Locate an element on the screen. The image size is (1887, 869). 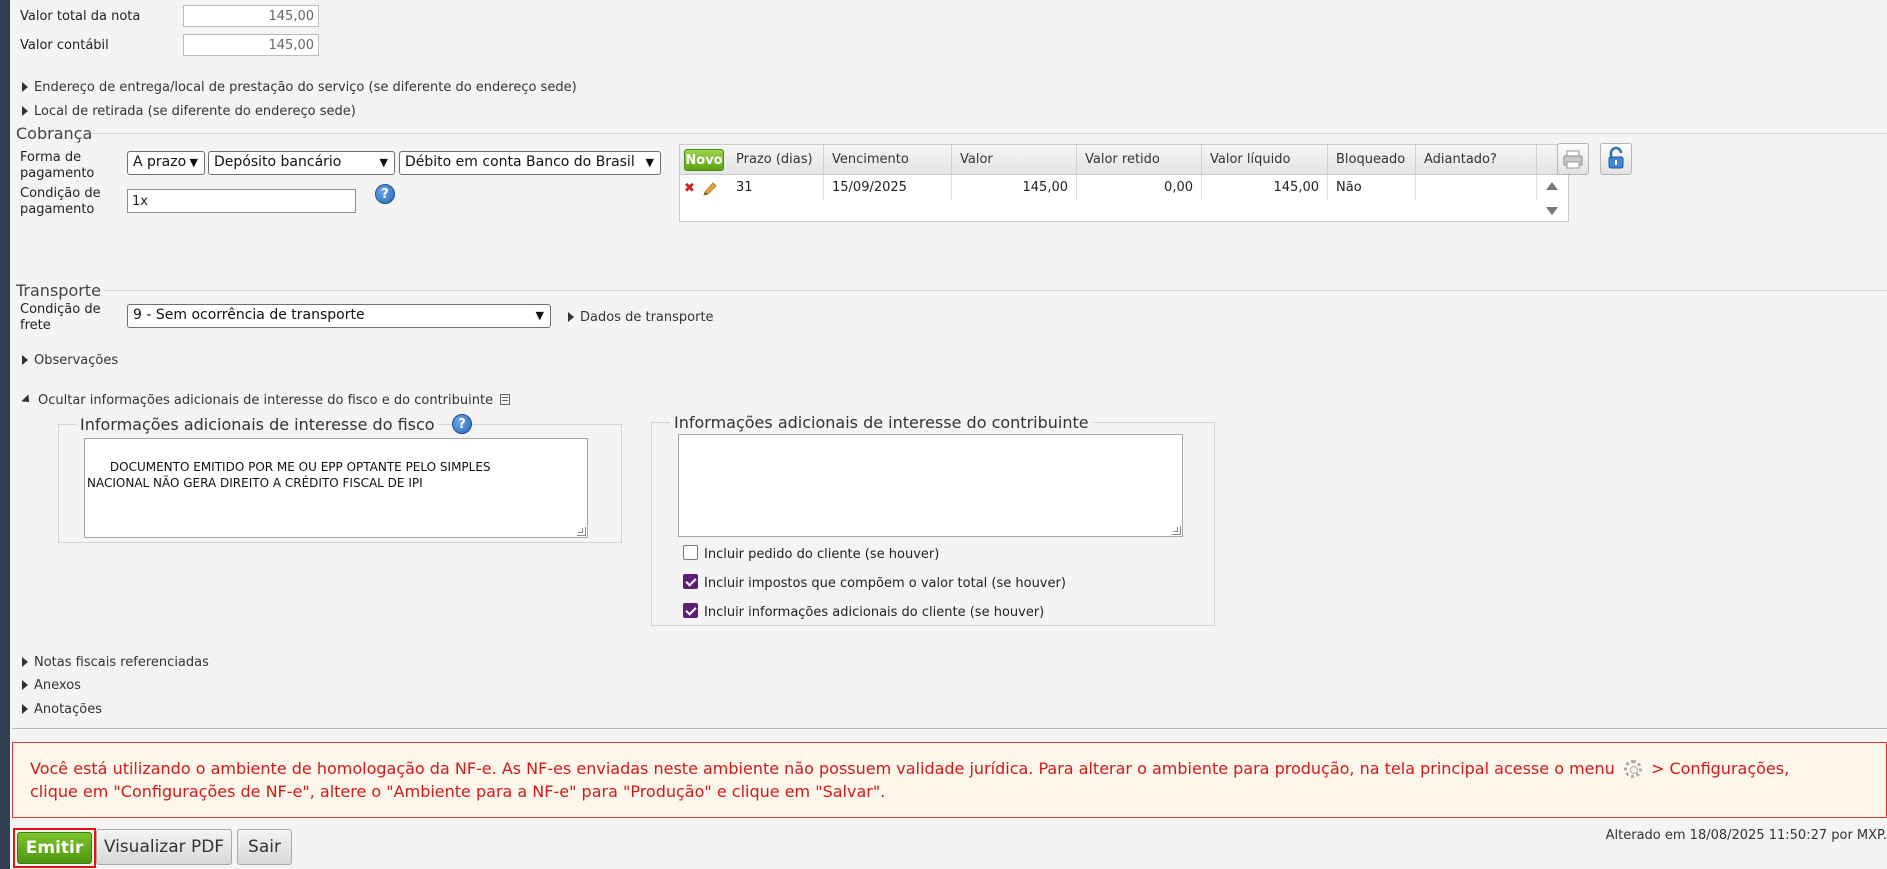
printer-icon is located at coordinates (1573, 159).